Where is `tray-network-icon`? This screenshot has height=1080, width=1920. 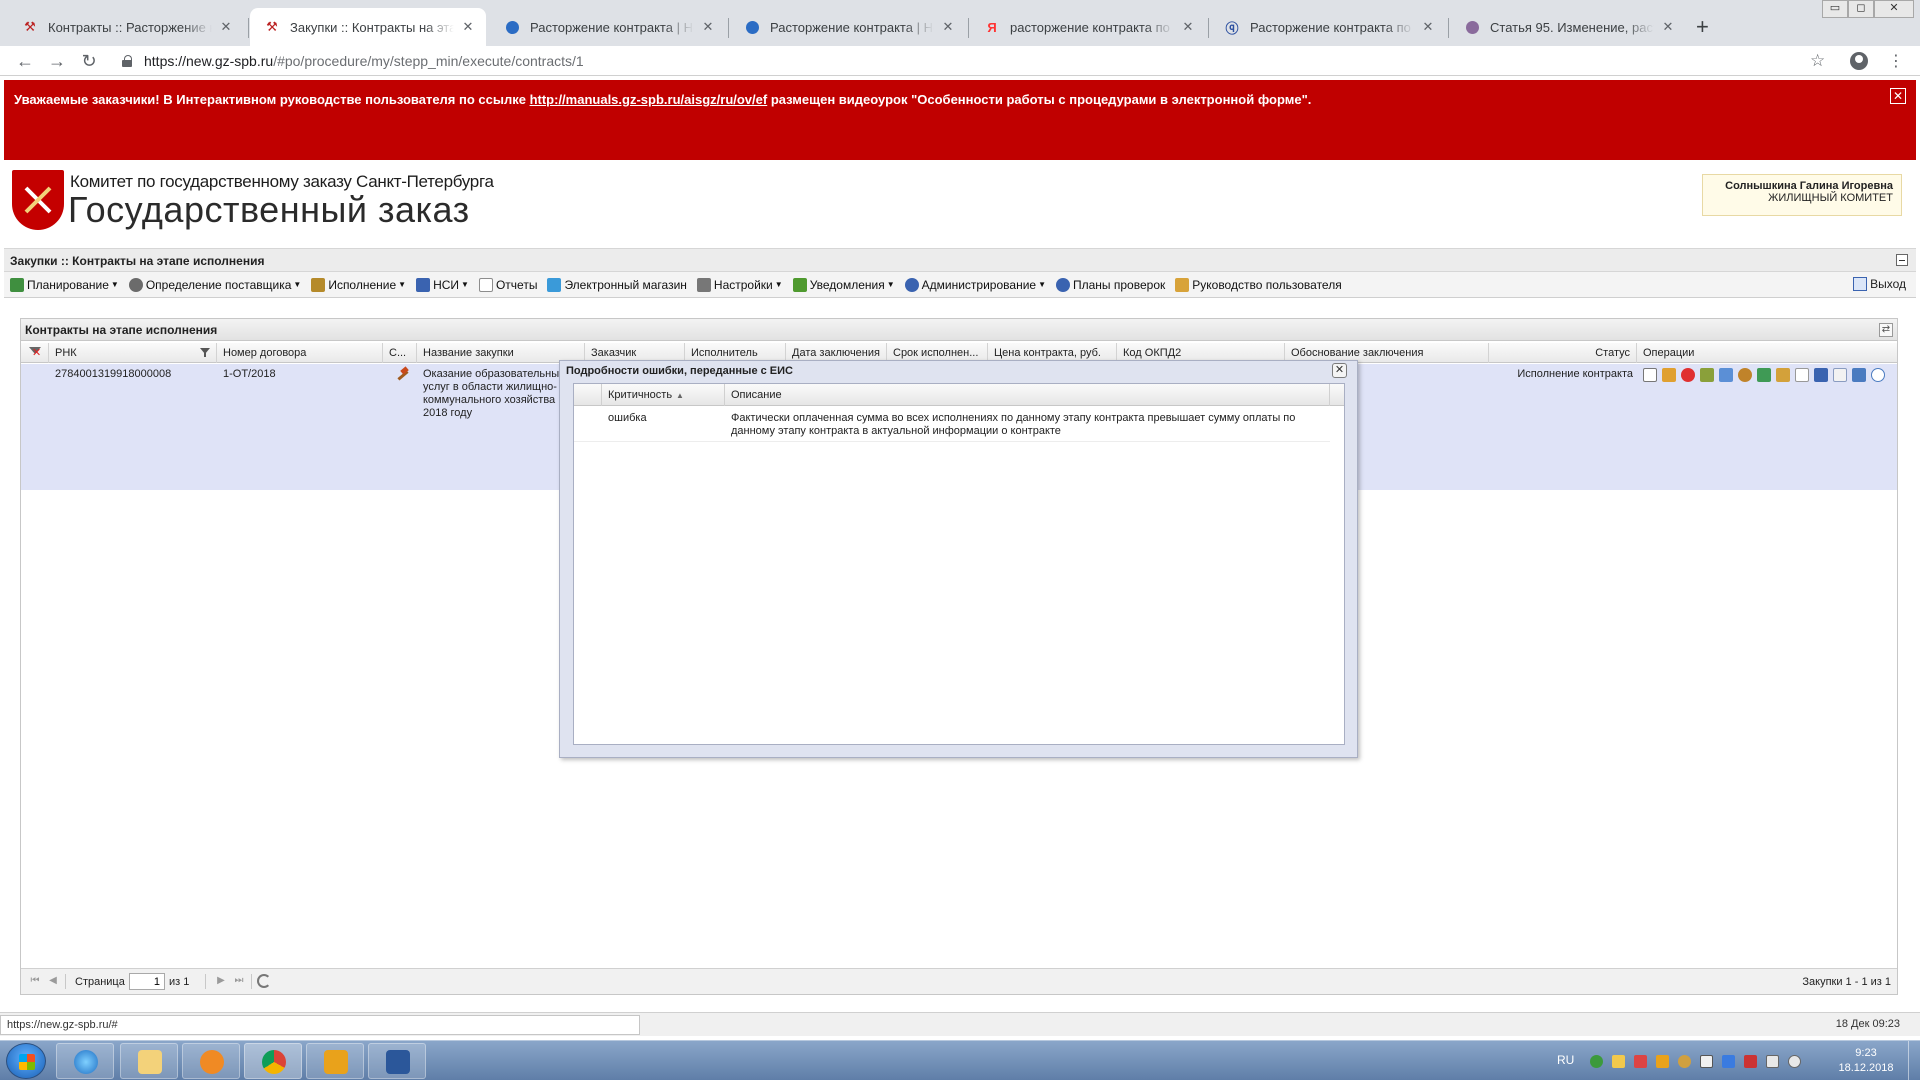 tray-network-icon is located at coordinates (1684, 1061).